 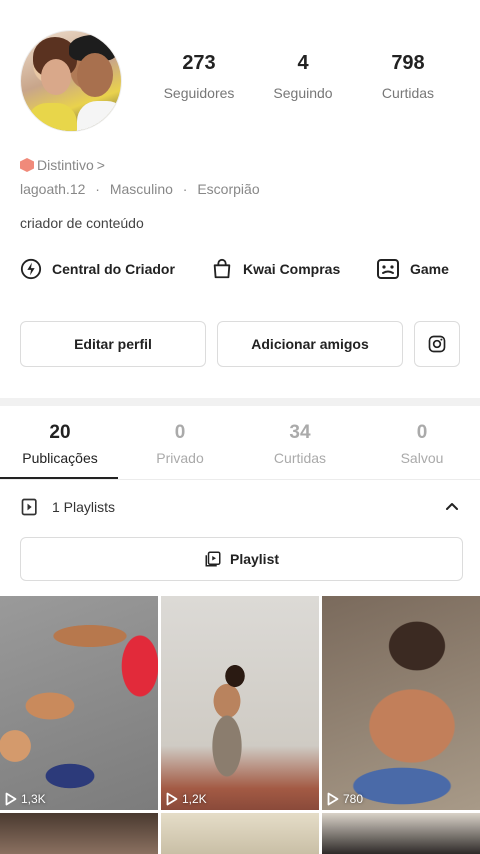 I want to click on playlist-button: Playlist, so click(x=241, y=559).